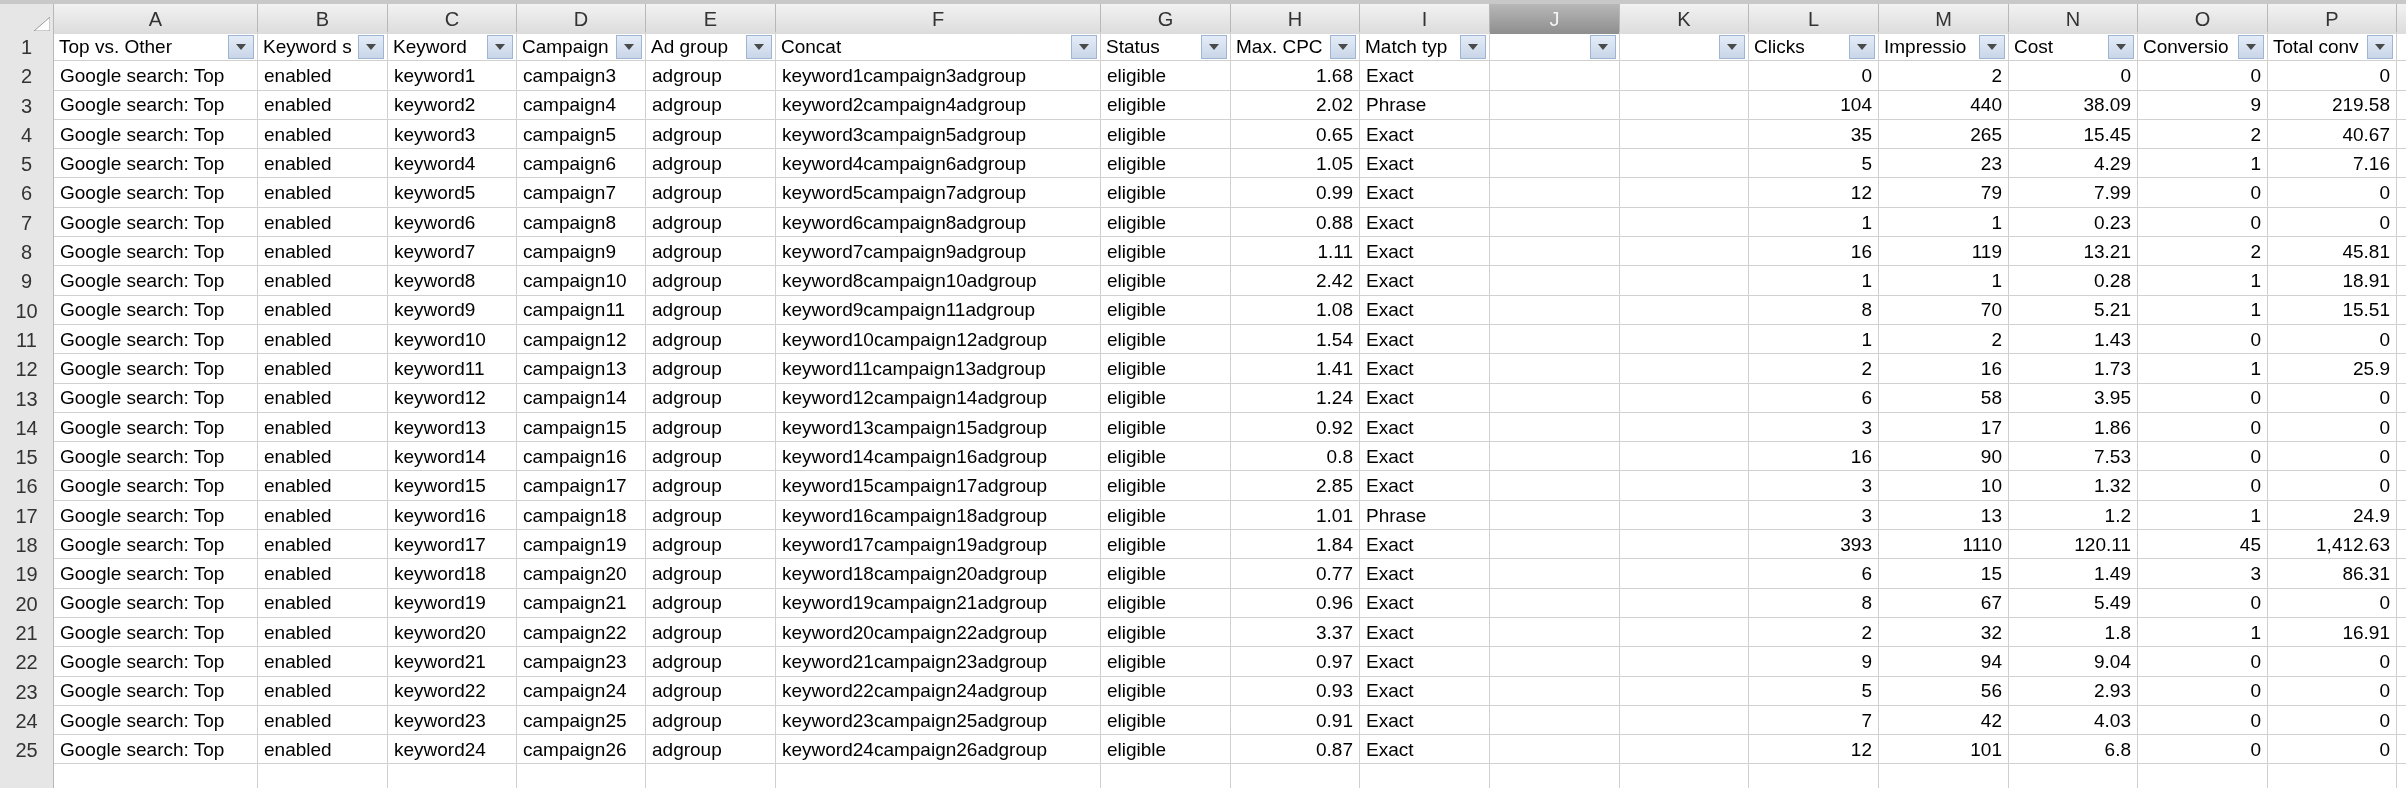 The image size is (2406, 788). I want to click on table-cell-text: keyword17campaign19adgroup, so click(915, 544).